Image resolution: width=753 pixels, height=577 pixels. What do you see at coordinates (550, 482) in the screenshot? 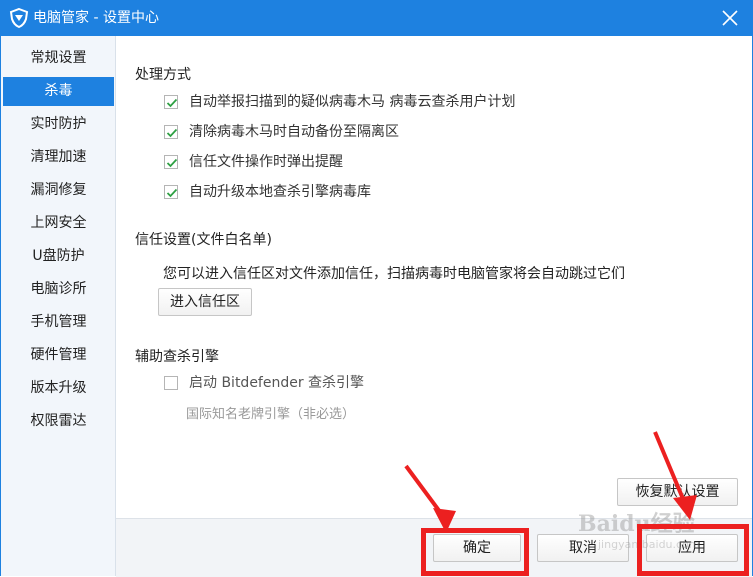
I see `annotation-arrows` at bounding box center [550, 482].